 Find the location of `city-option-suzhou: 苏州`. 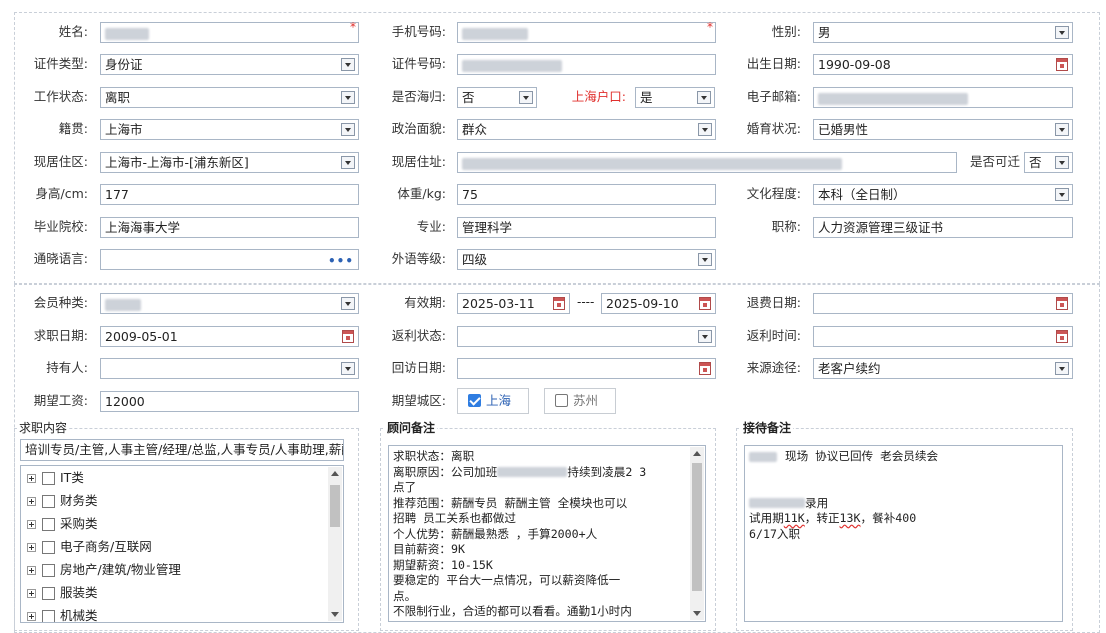

city-option-suzhou: 苏州 is located at coordinates (580, 401).